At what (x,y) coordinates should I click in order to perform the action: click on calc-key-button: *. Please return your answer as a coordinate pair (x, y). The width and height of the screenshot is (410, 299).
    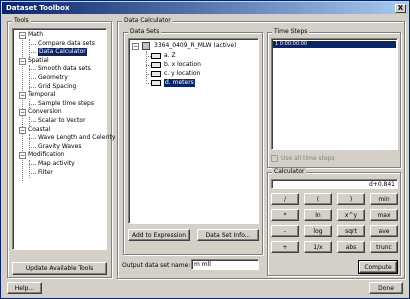
    Looking at the image, I should click on (285, 215).